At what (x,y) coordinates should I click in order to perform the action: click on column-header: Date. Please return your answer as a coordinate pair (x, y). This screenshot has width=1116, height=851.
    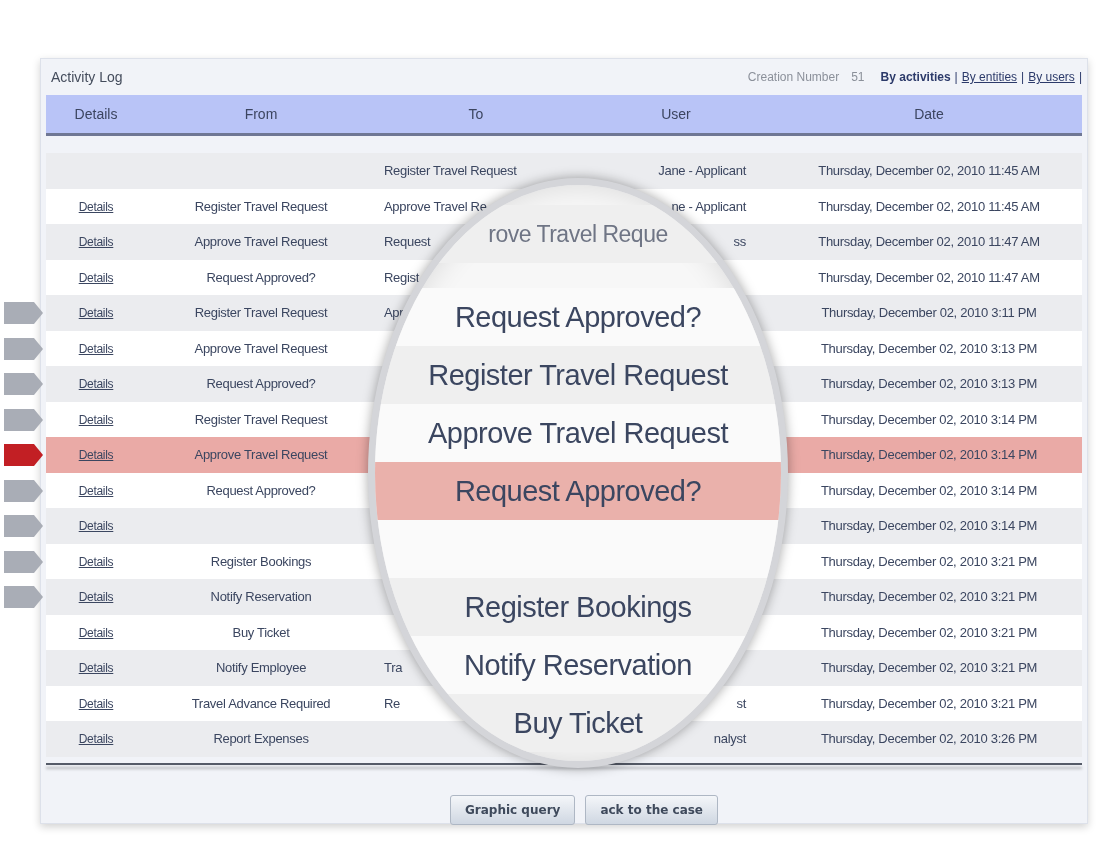
    Looking at the image, I should click on (929, 114).